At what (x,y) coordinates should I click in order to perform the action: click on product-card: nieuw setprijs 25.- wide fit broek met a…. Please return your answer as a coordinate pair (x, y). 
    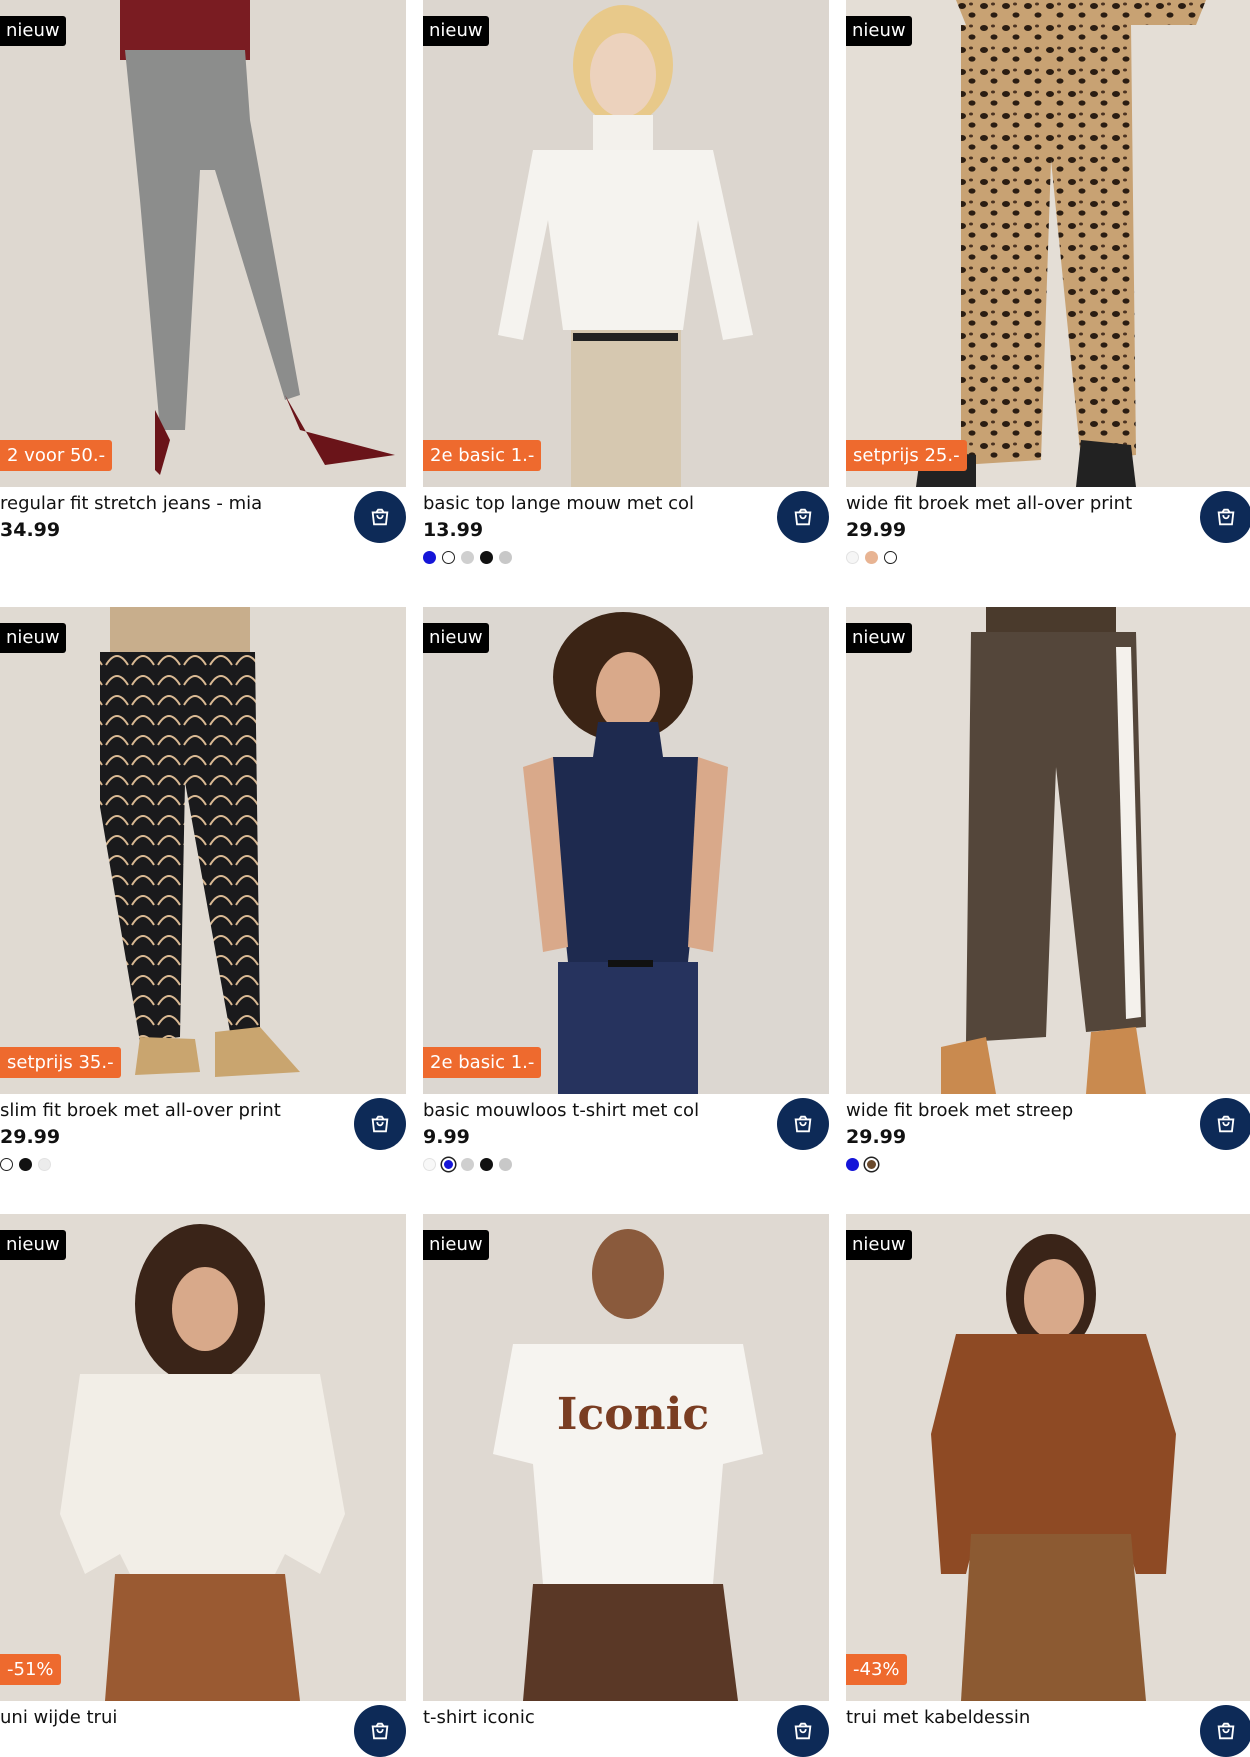
    Looking at the image, I should click on (1048, 300).